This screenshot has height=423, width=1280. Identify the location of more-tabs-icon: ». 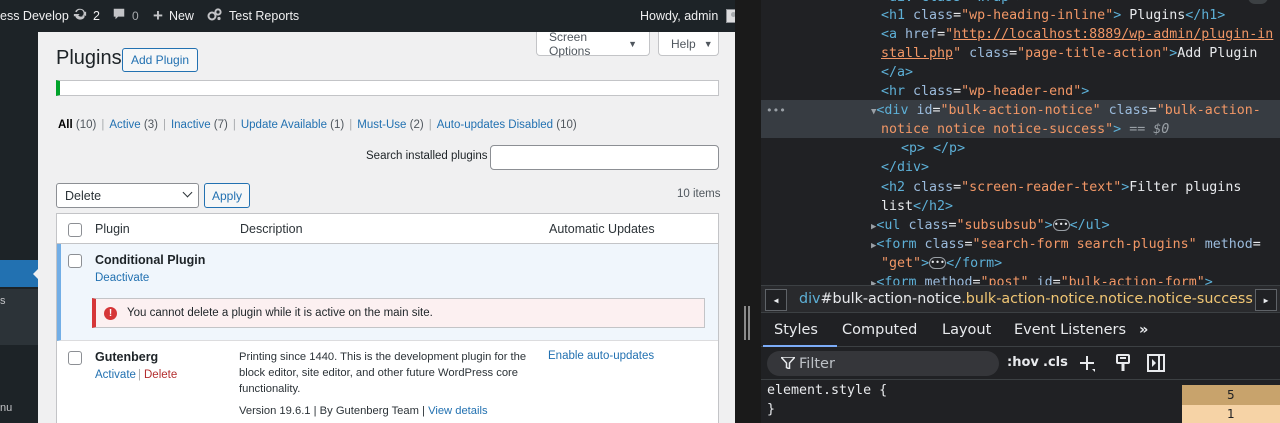
(1143, 330).